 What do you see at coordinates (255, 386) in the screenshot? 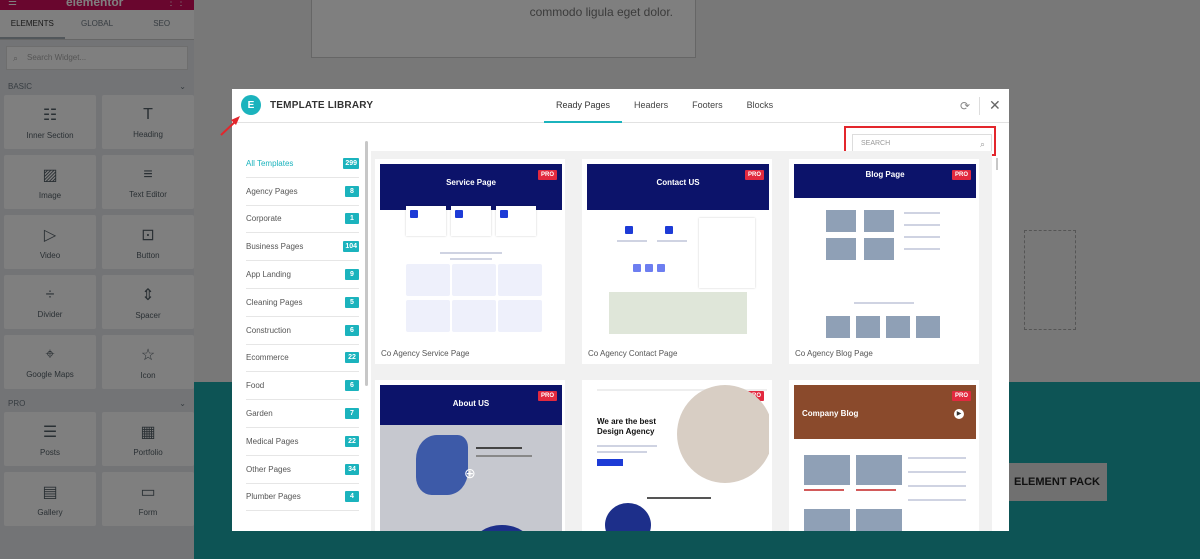
I see `category-label: Food` at bounding box center [255, 386].